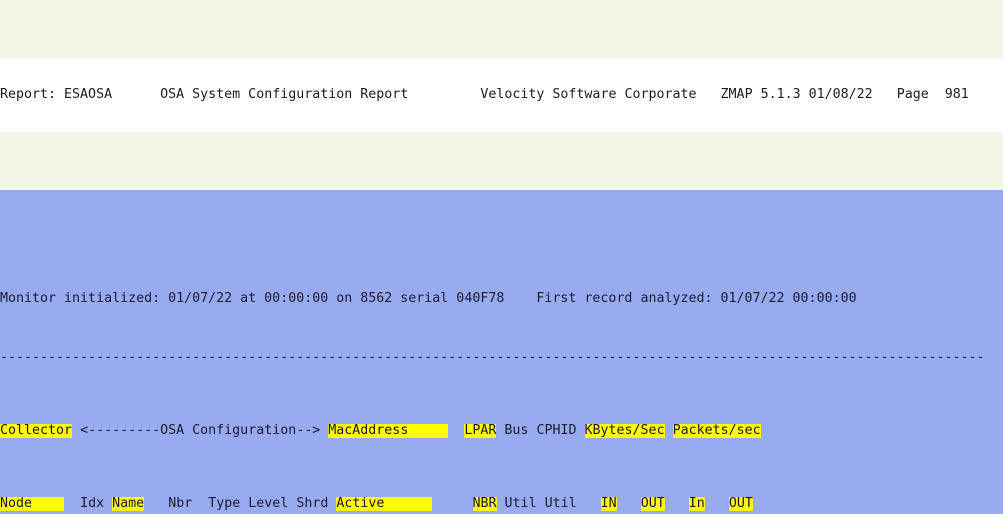 This screenshot has height=514, width=1003. I want to click on header-mac-address-pad, so click(428, 430).